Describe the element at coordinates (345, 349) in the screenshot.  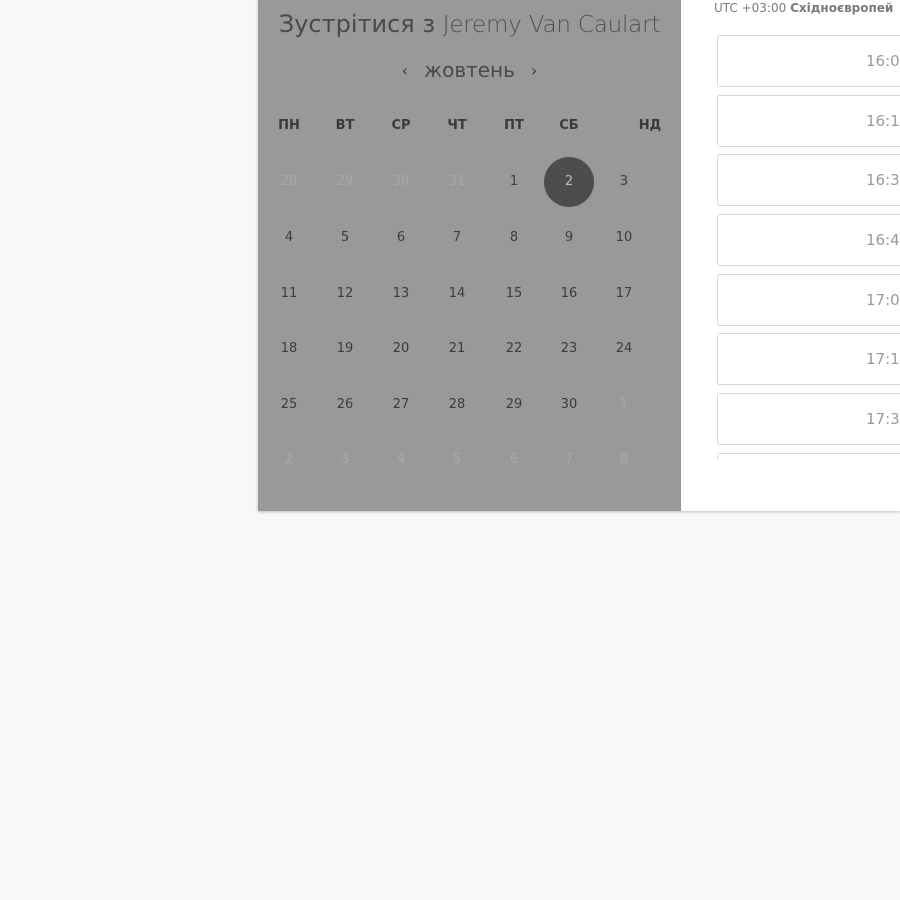
I see `day-cell: 19` at that location.